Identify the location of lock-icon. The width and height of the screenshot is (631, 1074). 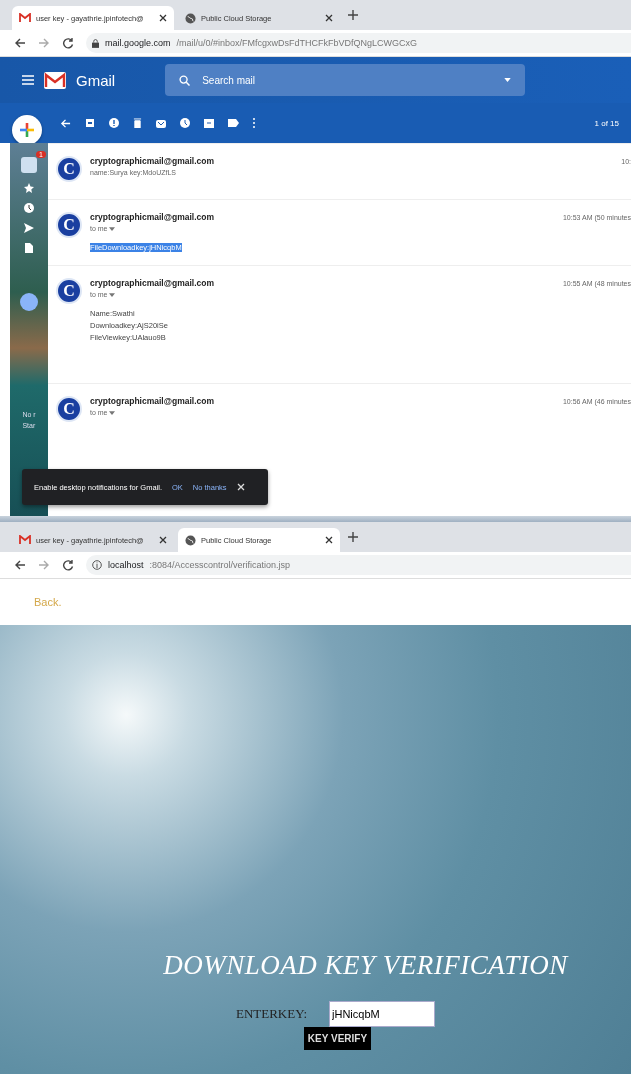
(95, 43).